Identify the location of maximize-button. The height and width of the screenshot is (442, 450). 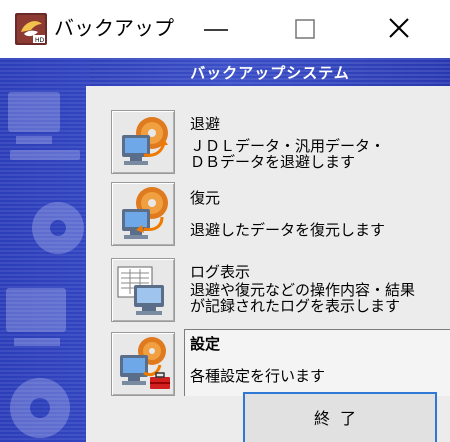
(306, 29).